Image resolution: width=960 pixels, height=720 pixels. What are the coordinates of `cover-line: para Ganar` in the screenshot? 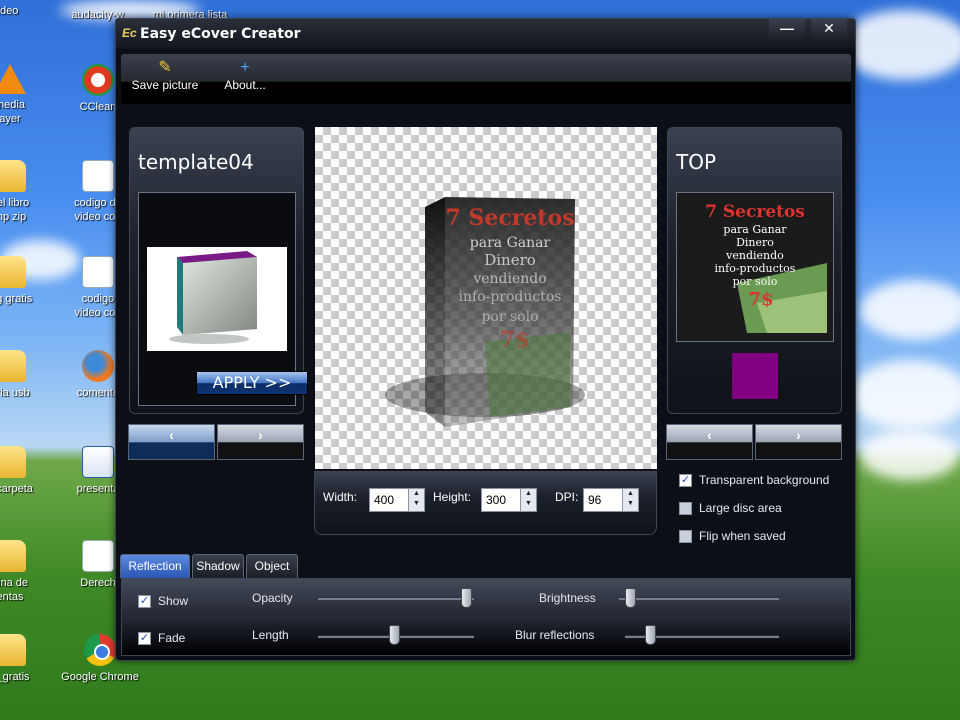 It's located at (510, 243).